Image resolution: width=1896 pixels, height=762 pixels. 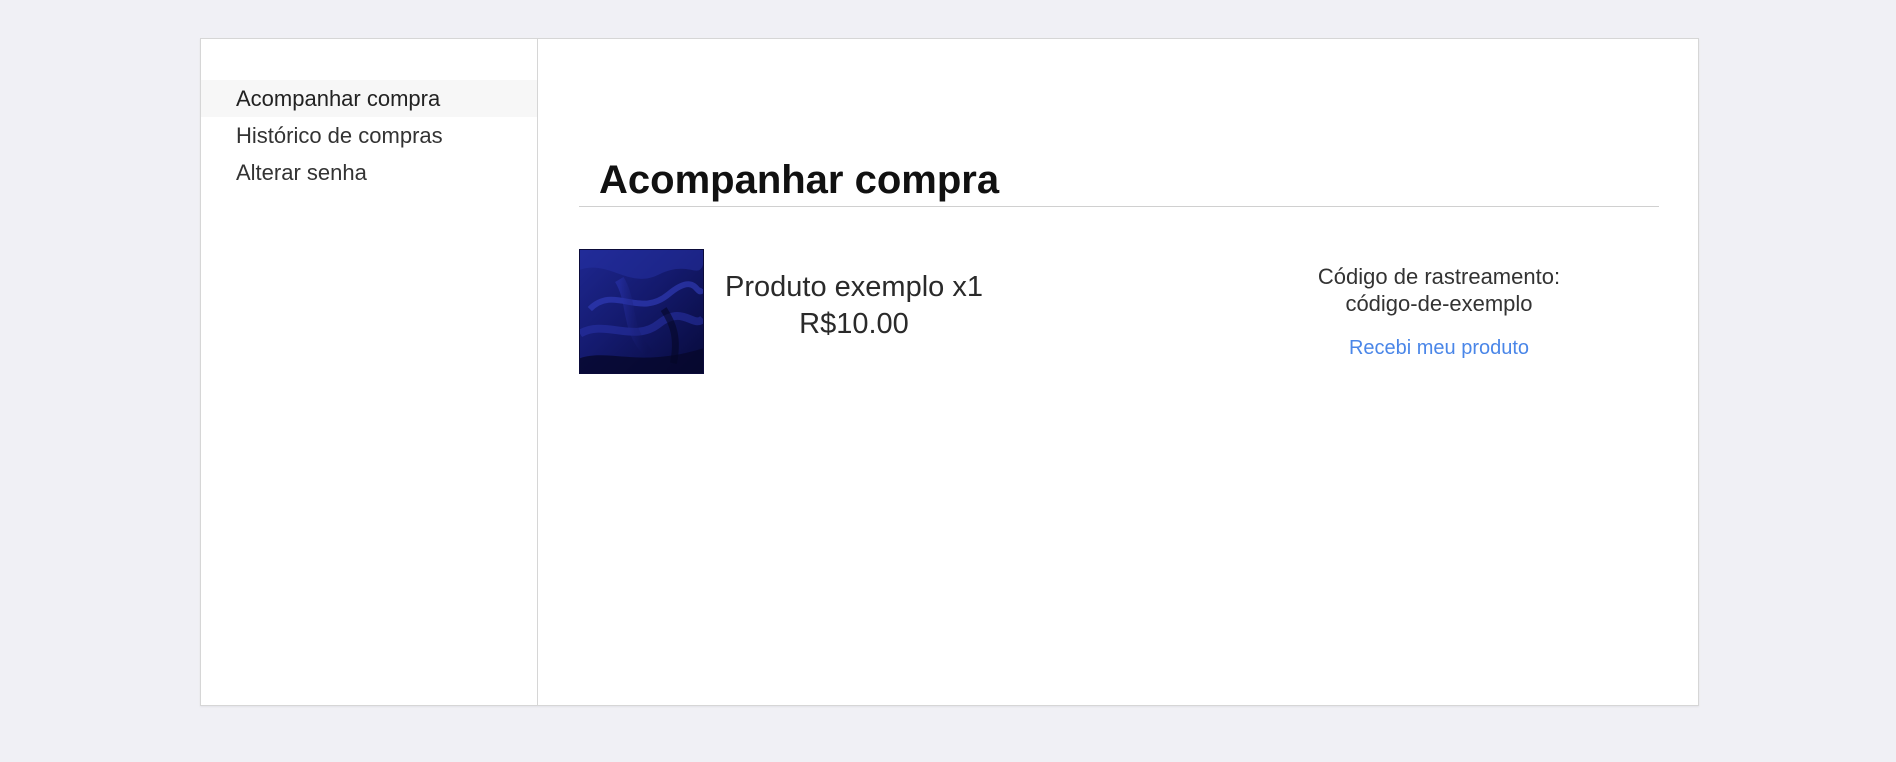 What do you see at coordinates (854, 306) in the screenshot?
I see `product-info: Produto exemplo x1 R$10.00` at bounding box center [854, 306].